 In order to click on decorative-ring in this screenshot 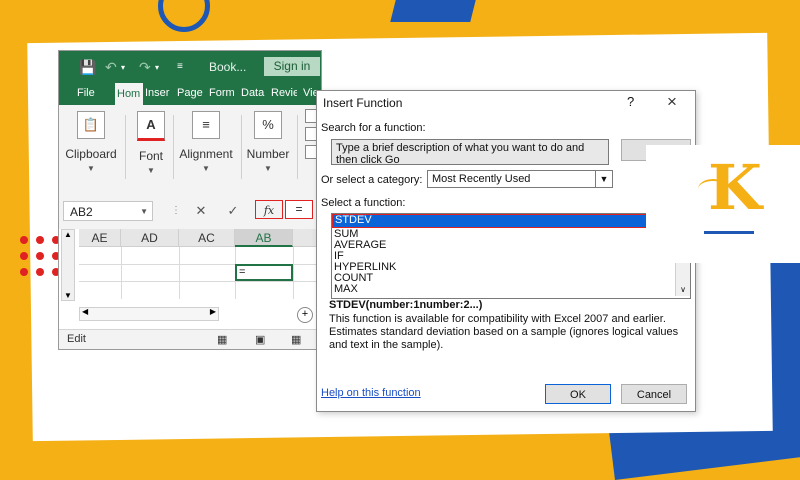, I will do `click(184, 16)`.